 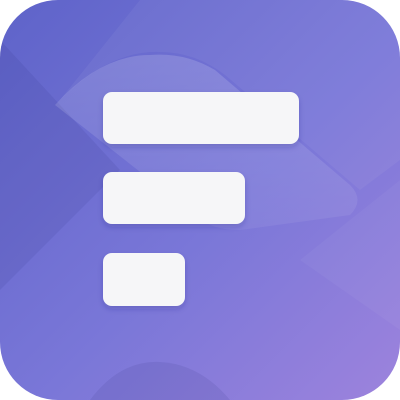 What do you see at coordinates (144, 279) in the screenshot?
I see `bar-short` at bounding box center [144, 279].